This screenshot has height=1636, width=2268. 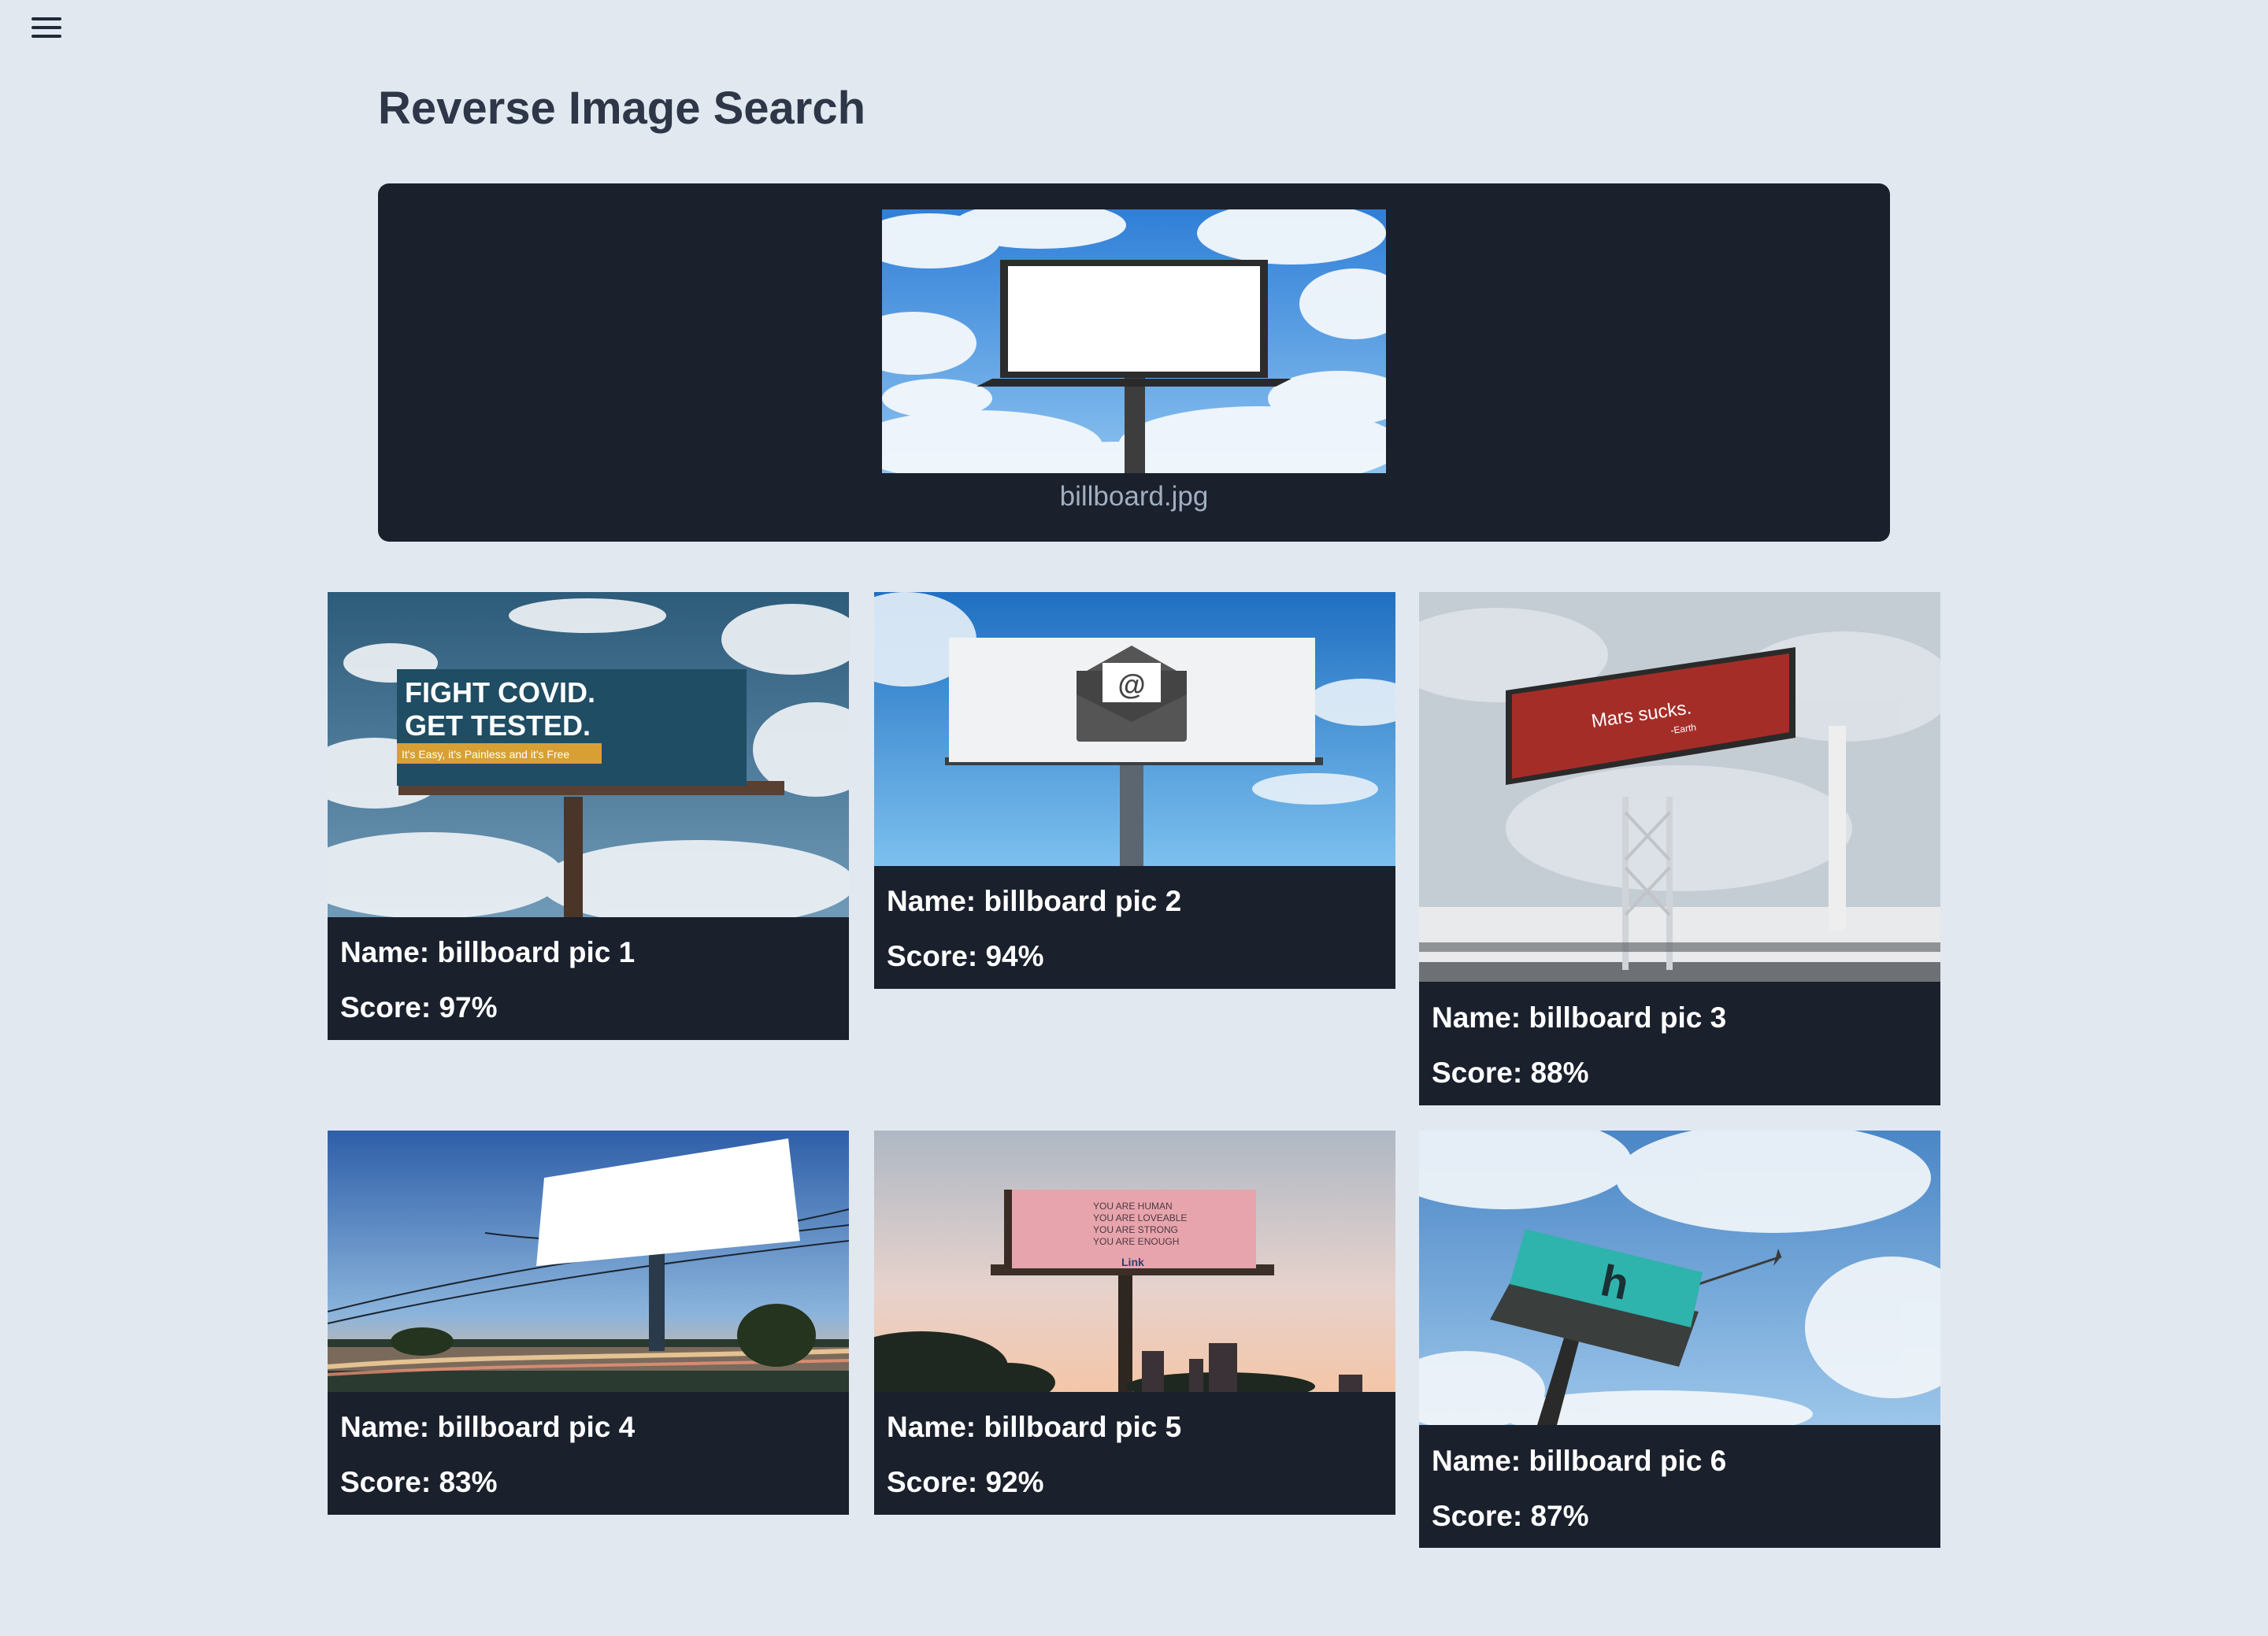 I want to click on query-image, so click(x=1134, y=341).